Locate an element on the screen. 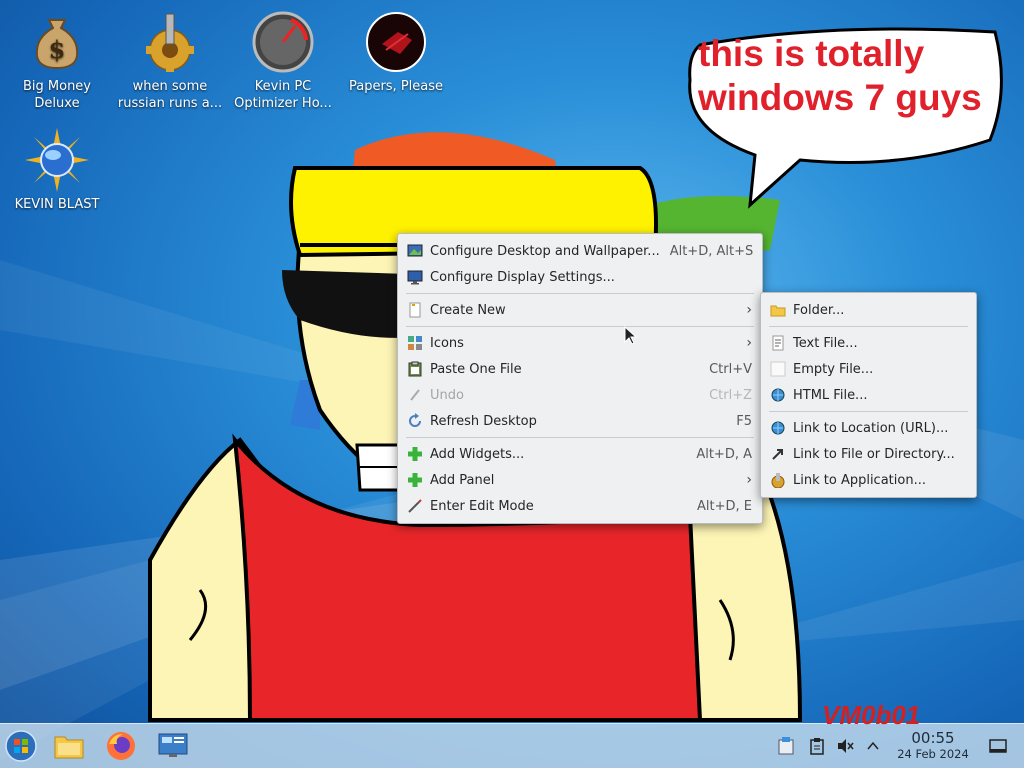 The image size is (1024, 768). papers-please-icon is located at coordinates (396, 42).